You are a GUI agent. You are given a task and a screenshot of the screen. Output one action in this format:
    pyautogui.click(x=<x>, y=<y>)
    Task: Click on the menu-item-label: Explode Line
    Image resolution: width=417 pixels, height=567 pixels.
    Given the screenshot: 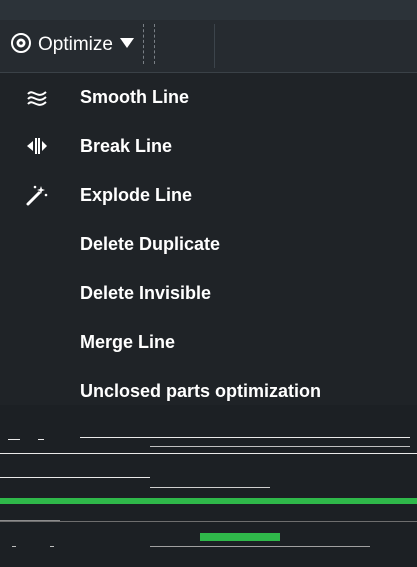 What is the action you would take?
    pyautogui.click(x=136, y=194)
    